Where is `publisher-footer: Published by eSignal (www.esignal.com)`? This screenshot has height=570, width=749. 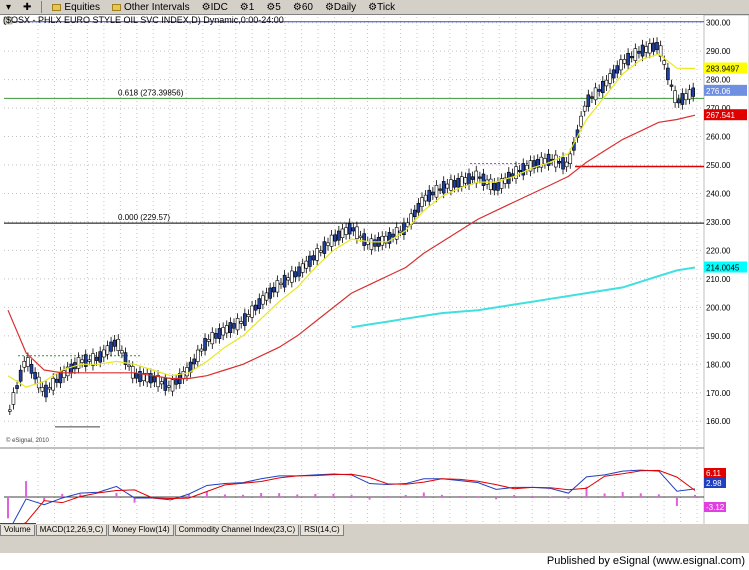
publisher-footer: Published by eSignal (www.esignal.com) is located at coordinates (374, 561).